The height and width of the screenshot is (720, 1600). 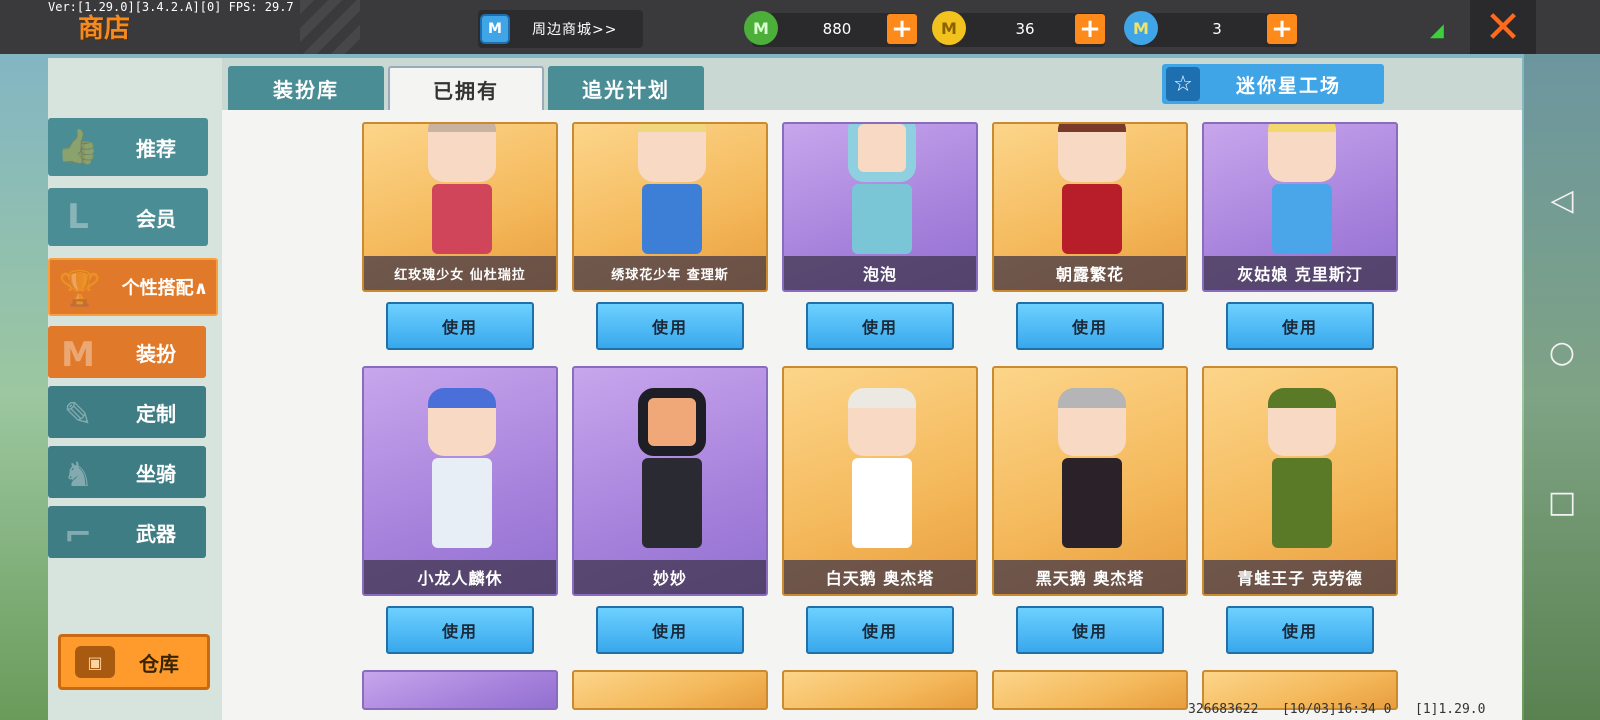 I want to click on sidebar-item-outfit: M 装扮, so click(x=127, y=352).